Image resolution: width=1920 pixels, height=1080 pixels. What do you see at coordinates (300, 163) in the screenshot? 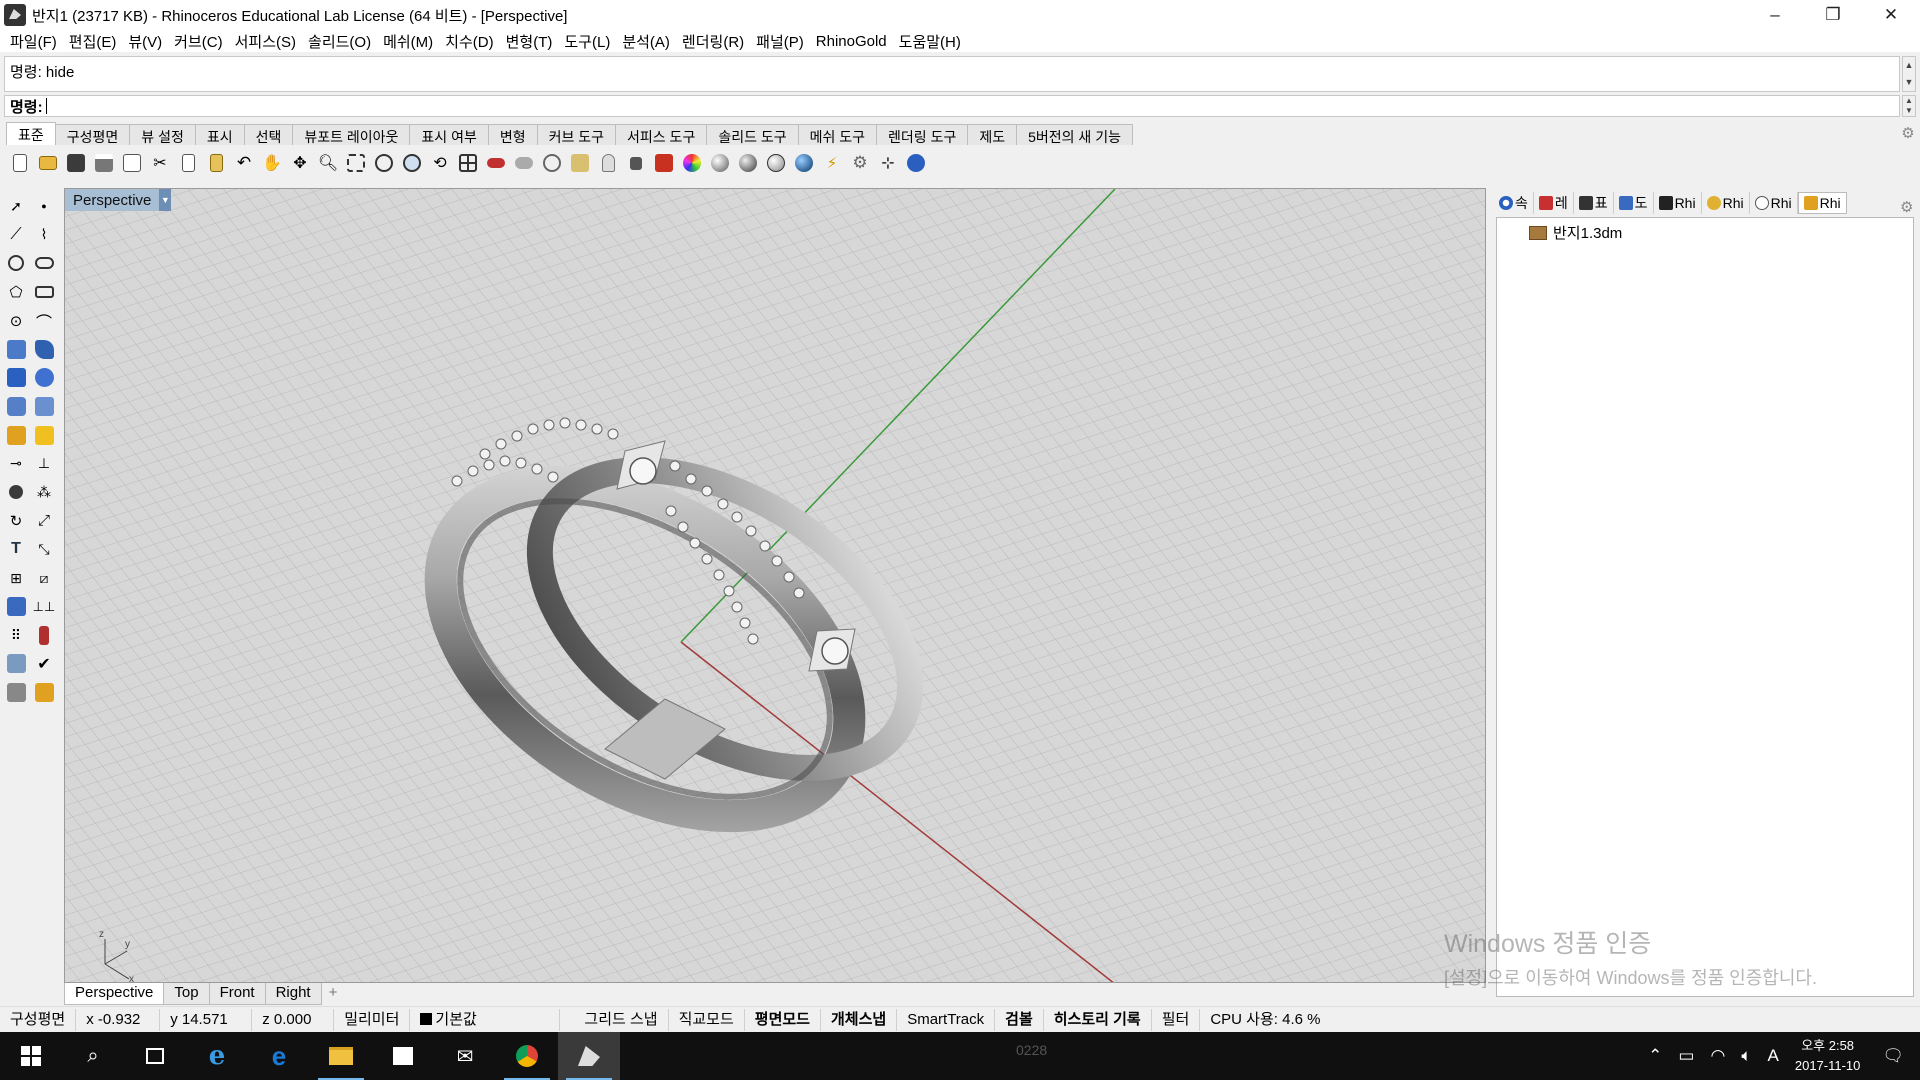
I see `rotate-view-icon: ✥` at bounding box center [300, 163].